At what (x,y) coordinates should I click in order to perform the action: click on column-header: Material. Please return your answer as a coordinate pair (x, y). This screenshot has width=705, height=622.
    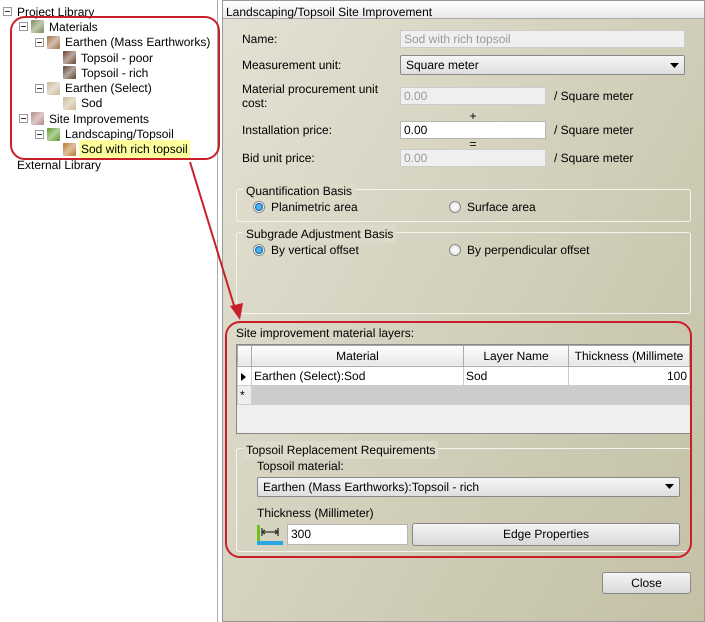
    Looking at the image, I should click on (358, 355).